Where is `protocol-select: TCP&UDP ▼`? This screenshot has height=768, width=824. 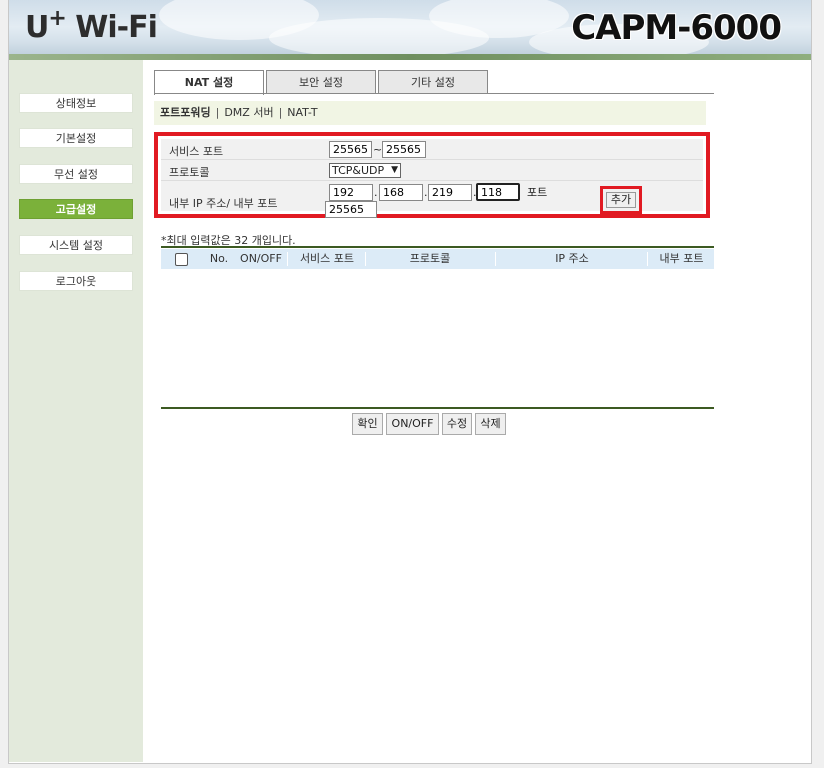 protocol-select: TCP&UDP ▼ is located at coordinates (365, 170).